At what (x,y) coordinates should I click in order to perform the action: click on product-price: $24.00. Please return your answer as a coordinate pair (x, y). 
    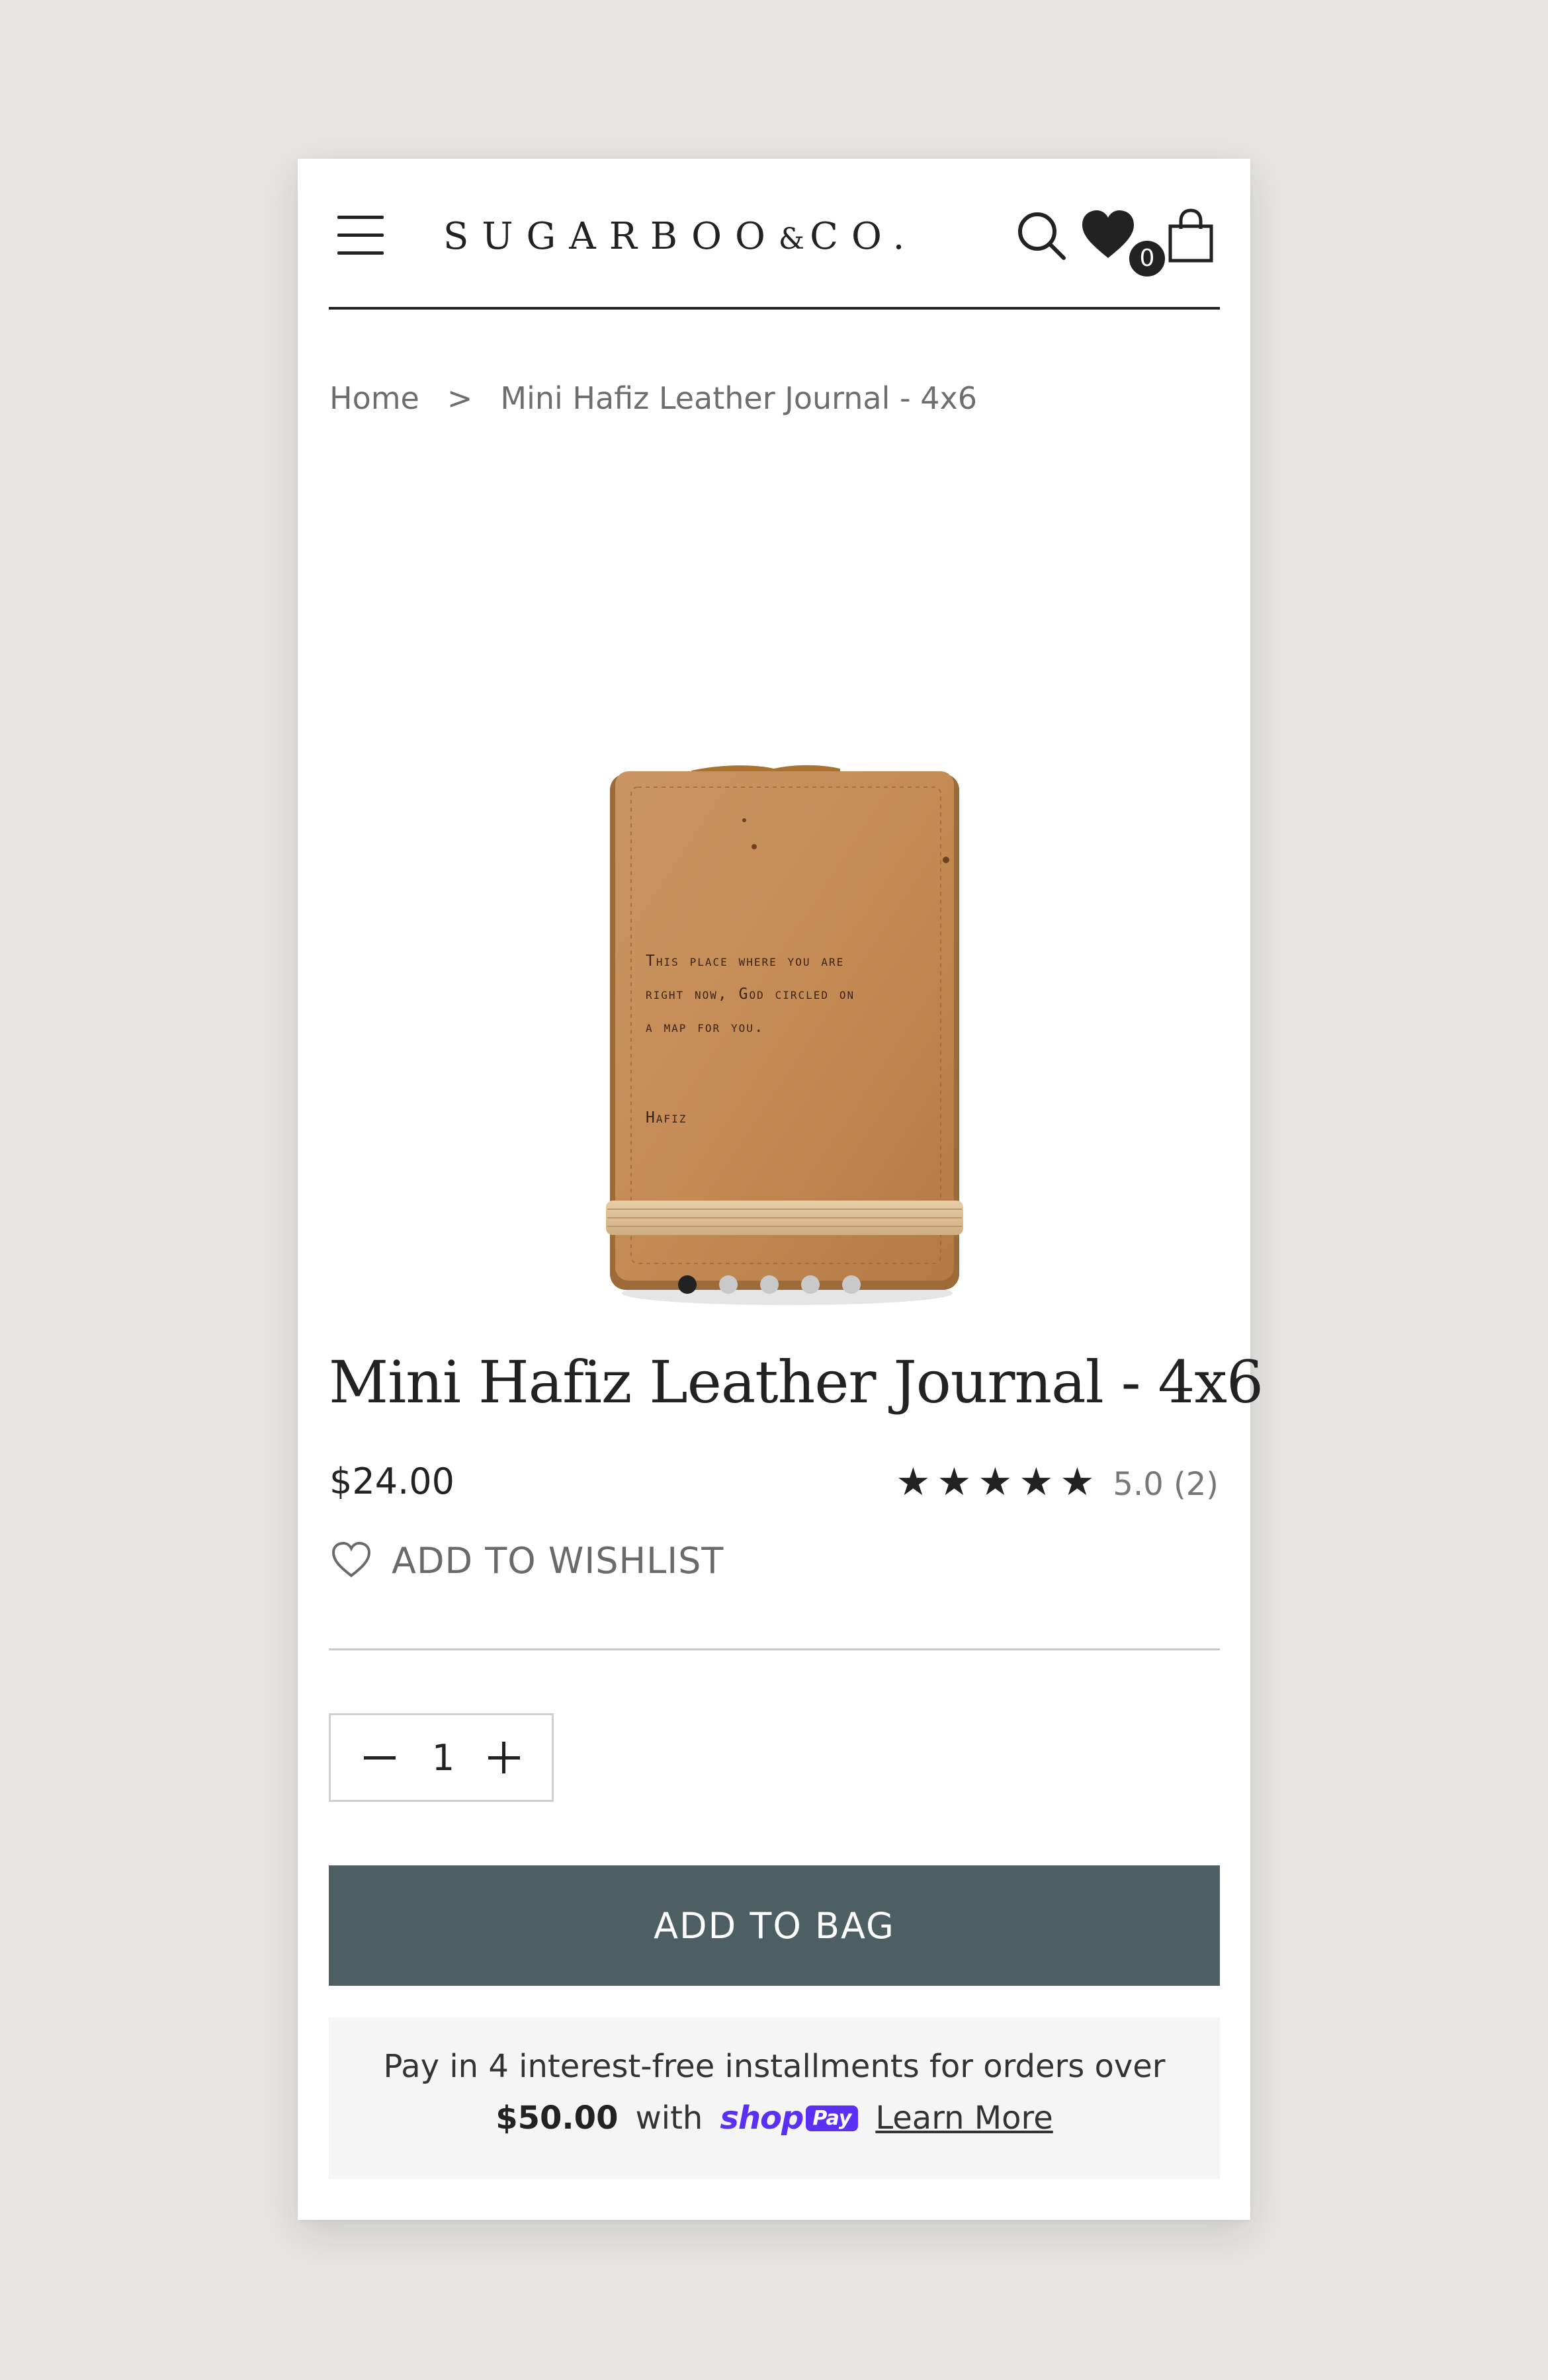
    Looking at the image, I should click on (391, 1481).